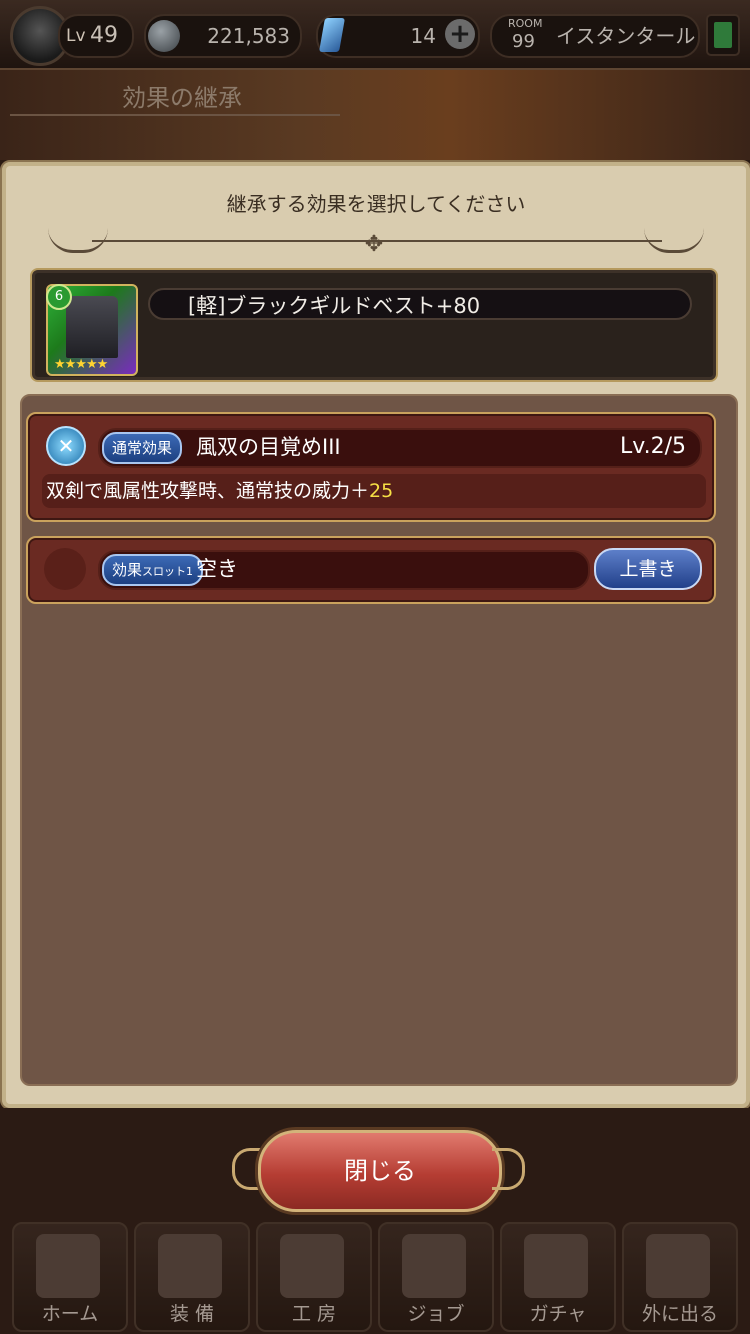 The image size is (750, 1334). What do you see at coordinates (525, 23) in the screenshot?
I see `room-label: ROOM` at bounding box center [525, 23].